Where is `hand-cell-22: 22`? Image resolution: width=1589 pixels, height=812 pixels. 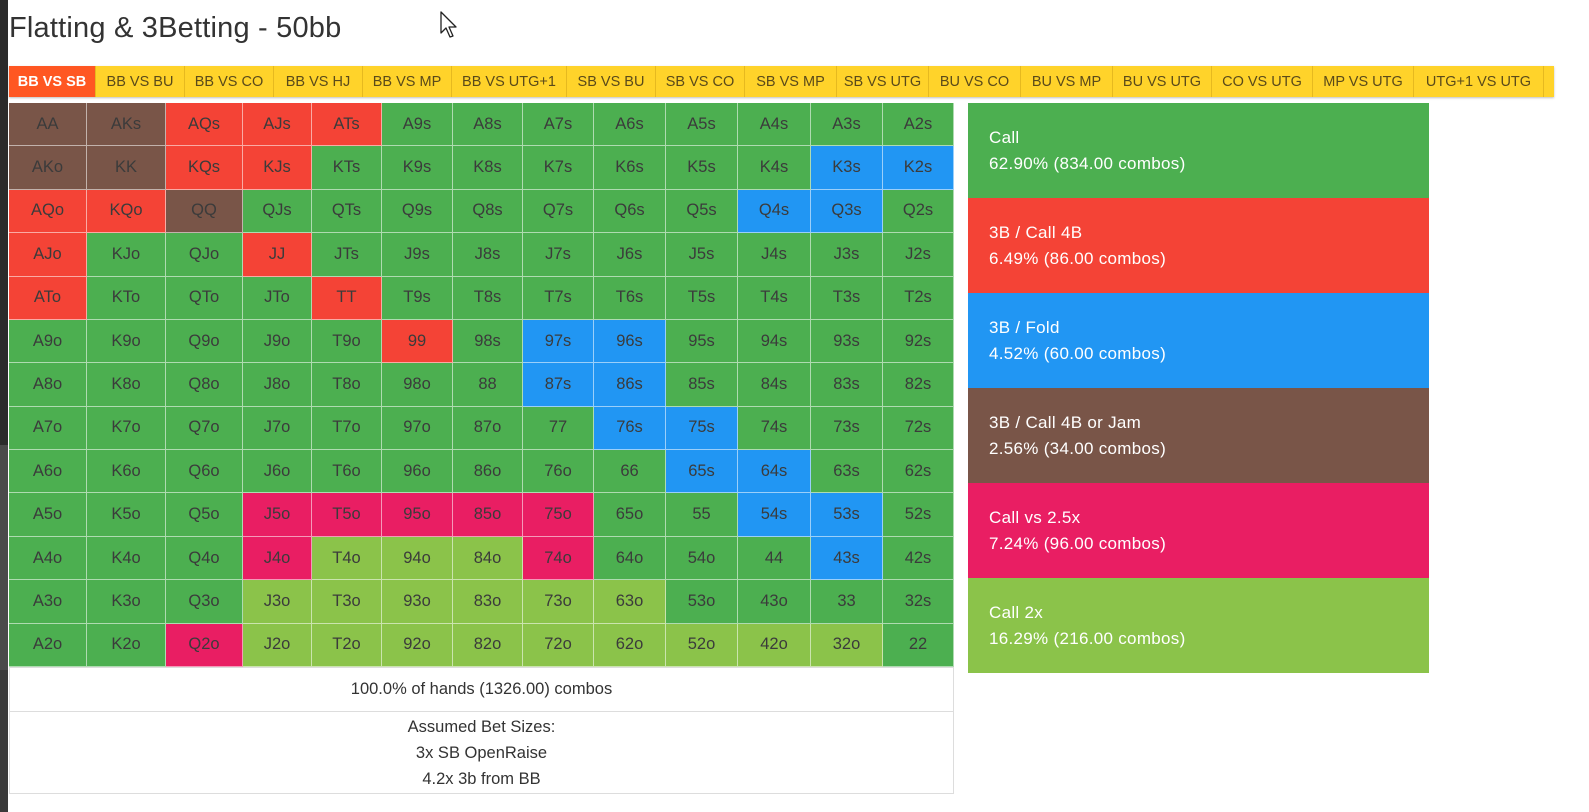 hand-cell-22: 22 is located at coordinates (918, 645).